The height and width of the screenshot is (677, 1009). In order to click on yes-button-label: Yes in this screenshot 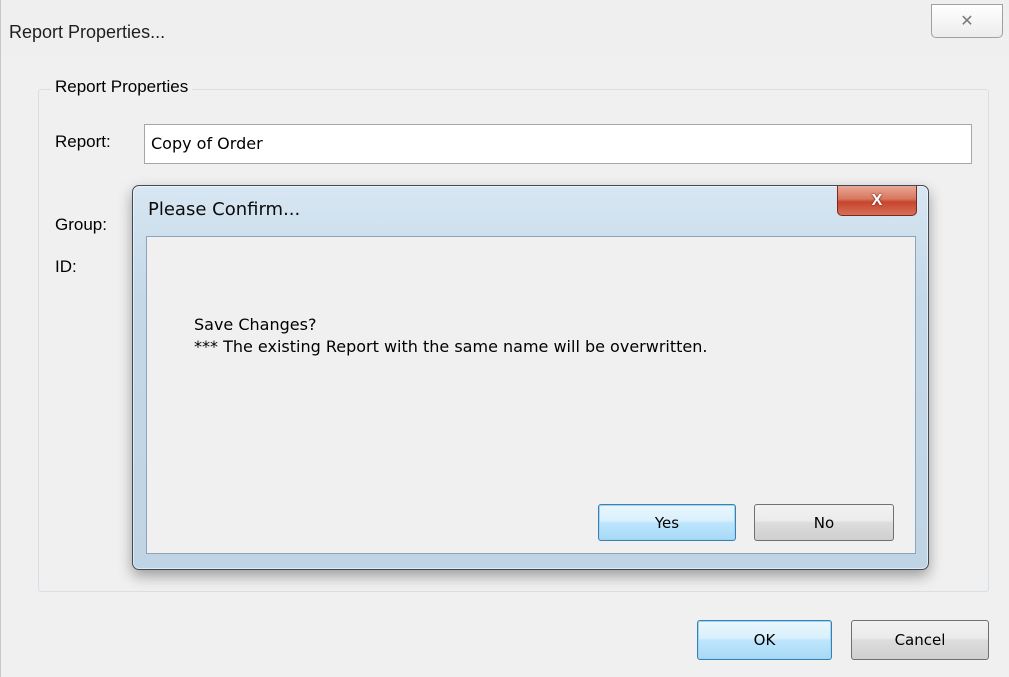, I will do `click(667, 522)`.